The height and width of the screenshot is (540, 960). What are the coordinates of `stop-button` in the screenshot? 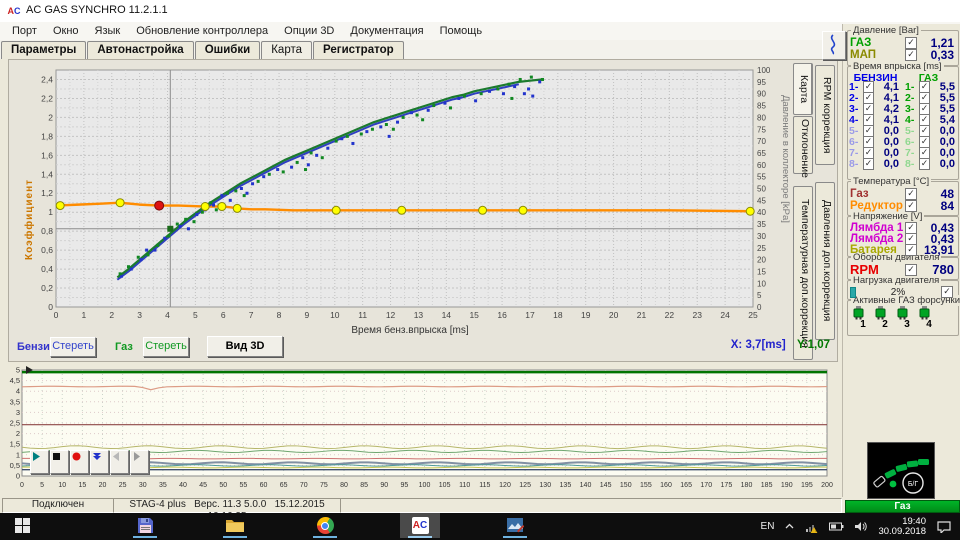 It's located at (59, 462).